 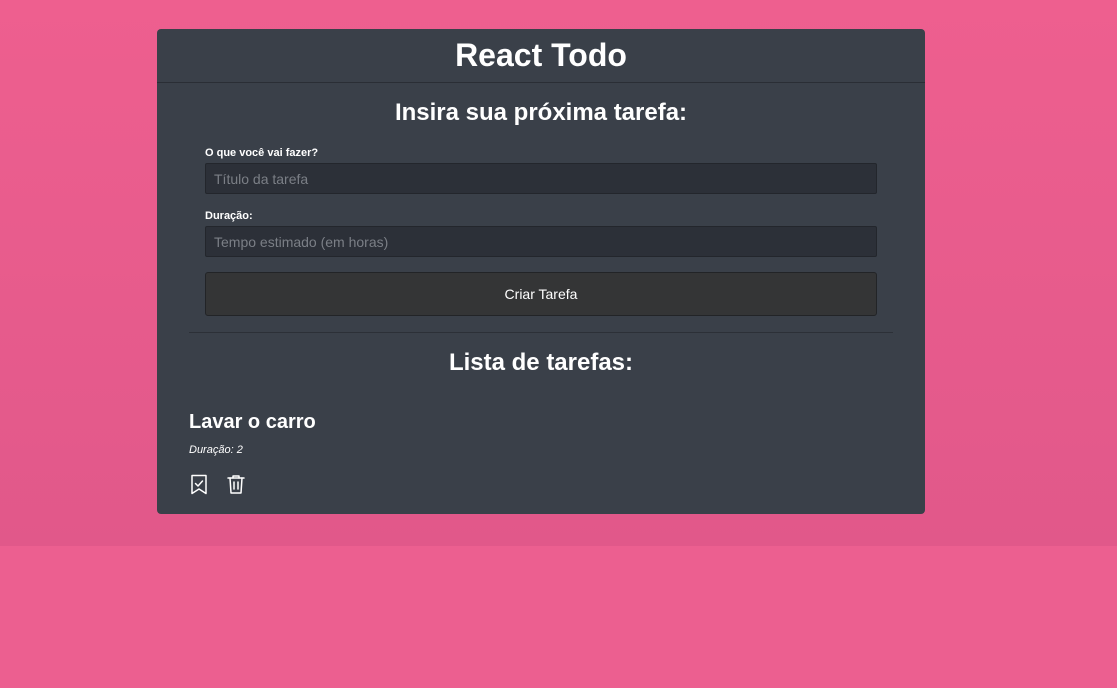 What do you see at coordinates (217, 484) in the screenshot?
I see `task-actions` at bounding box center [217, 484].